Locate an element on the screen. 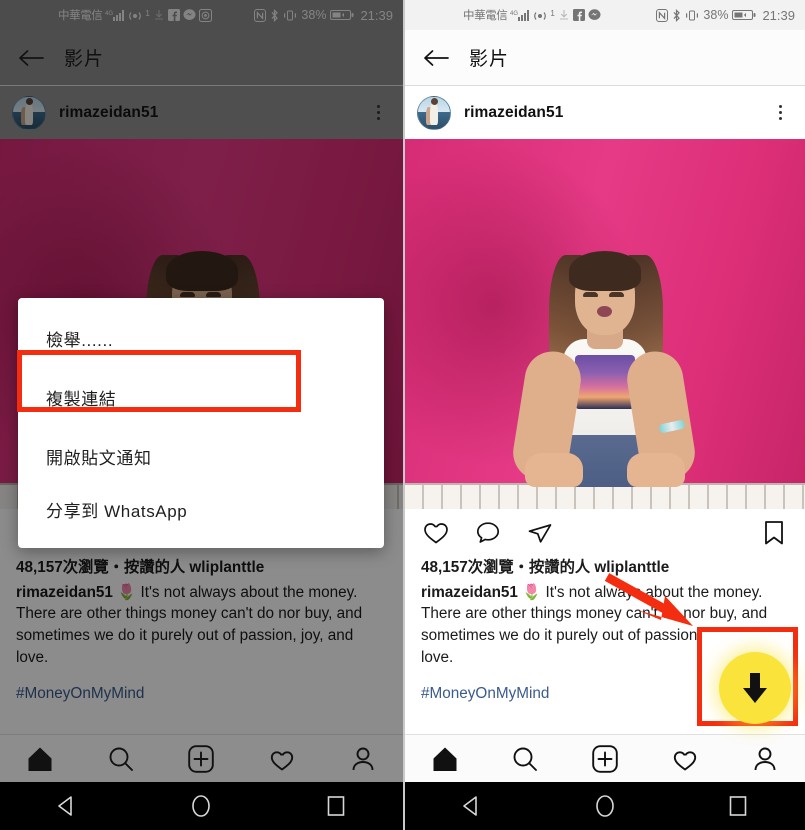 The width and height of the screenshot is (805, 830). save-icon is located at coordinates (774, 533).